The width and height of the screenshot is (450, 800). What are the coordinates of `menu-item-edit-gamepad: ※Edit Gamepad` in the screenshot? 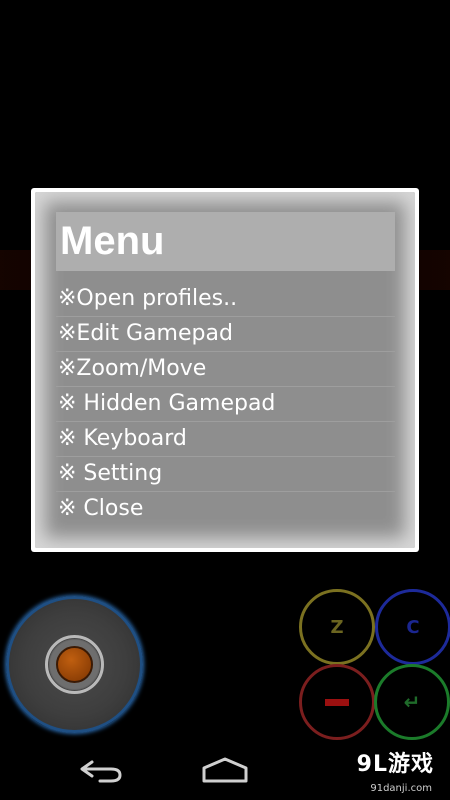 It's located at (225, 334).